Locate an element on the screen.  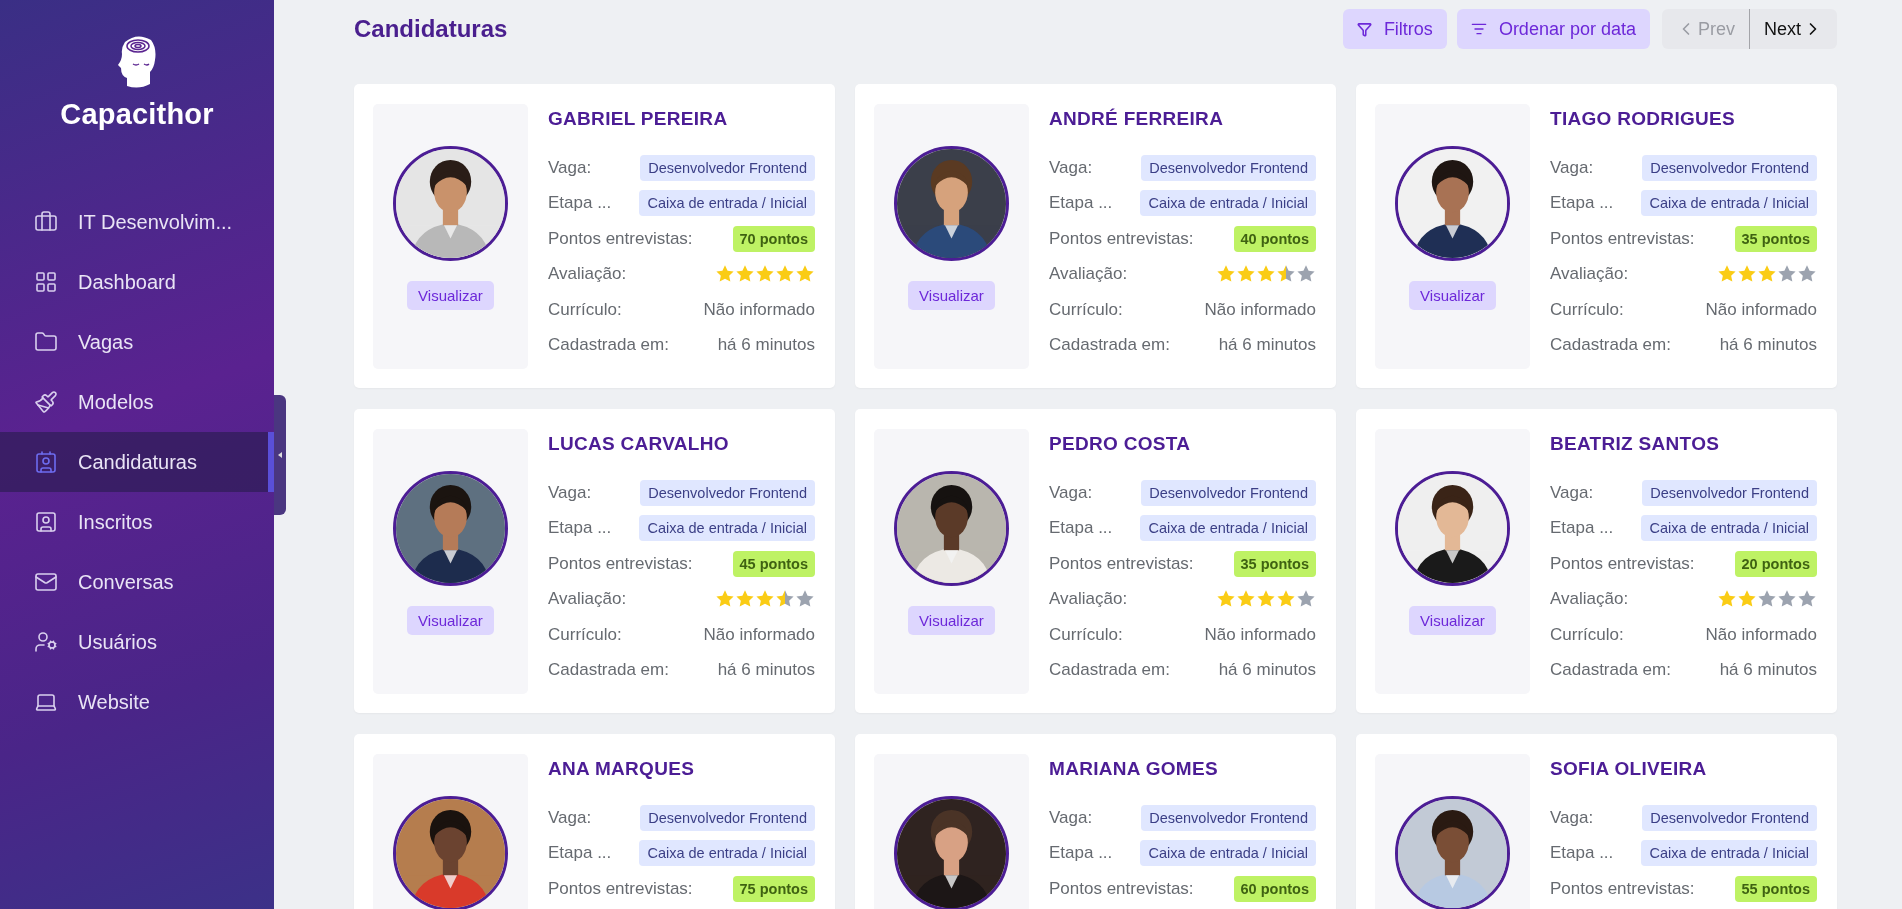
filter-icon is located at coordinates (1364, 29).